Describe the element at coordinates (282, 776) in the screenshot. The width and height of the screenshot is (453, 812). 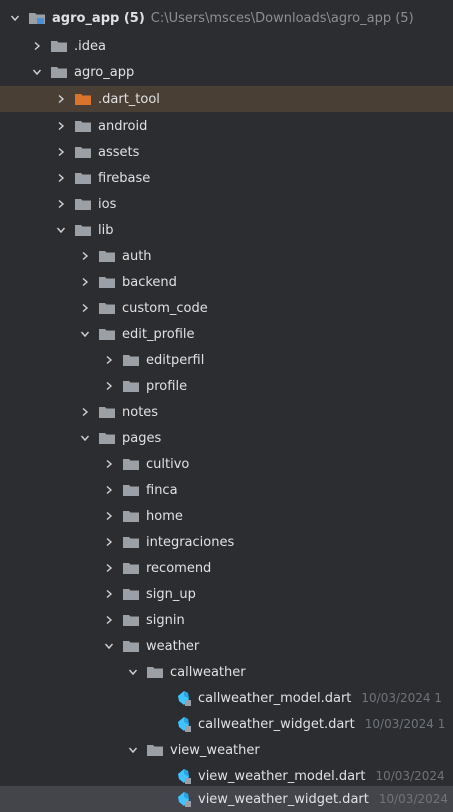
I see `file-name: view_weather_model.dart` at that location.